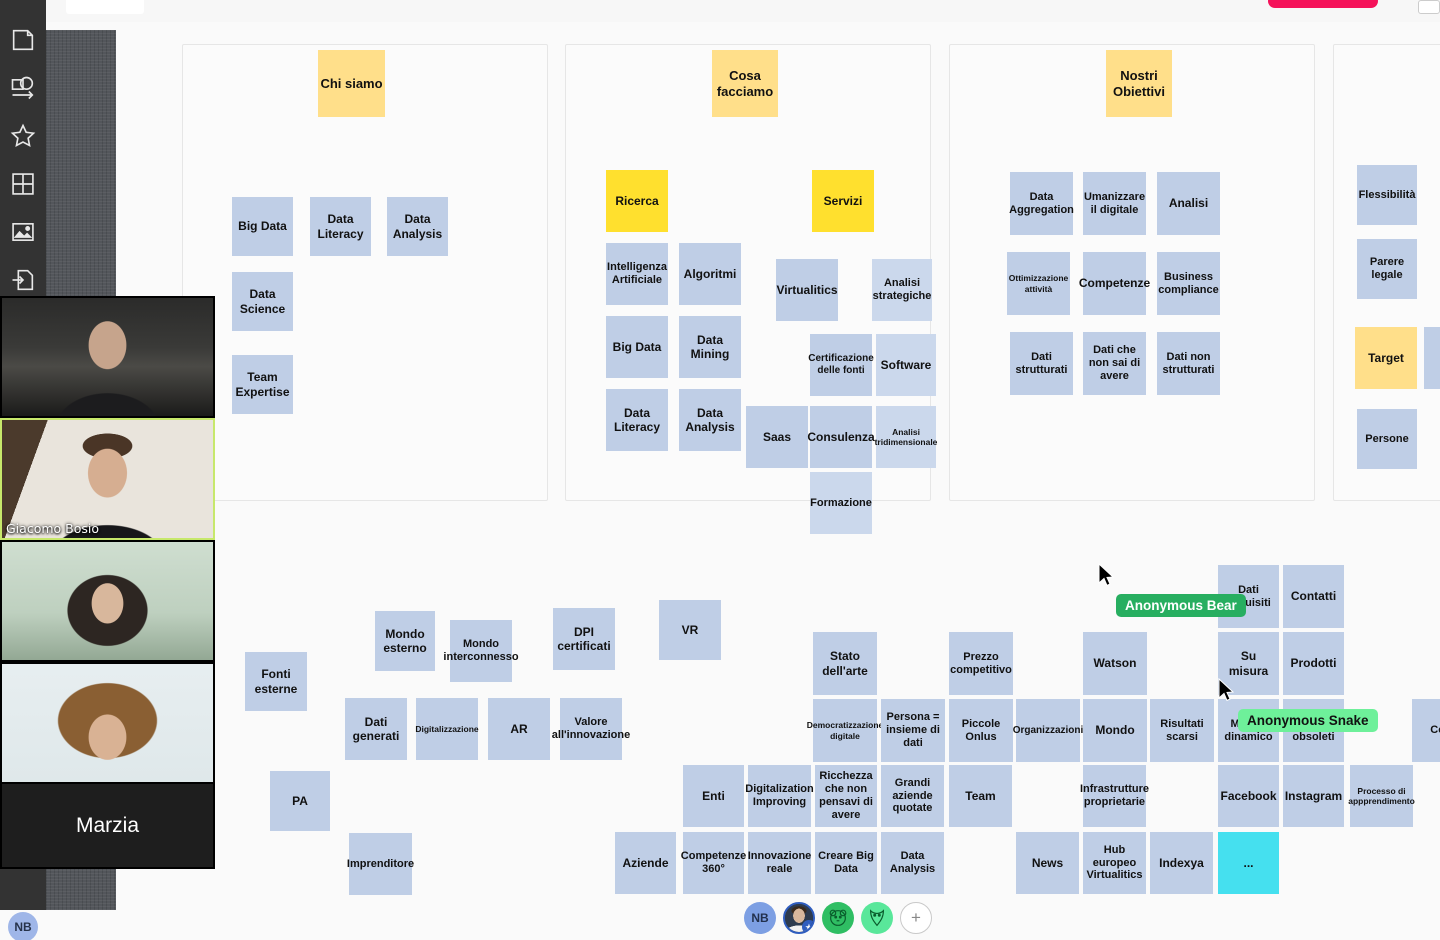  What do you see at coordinates (779, 796) in the screenshot?
I see `sticky-card: Digitalization Improving` at bounding box center [779, 796].